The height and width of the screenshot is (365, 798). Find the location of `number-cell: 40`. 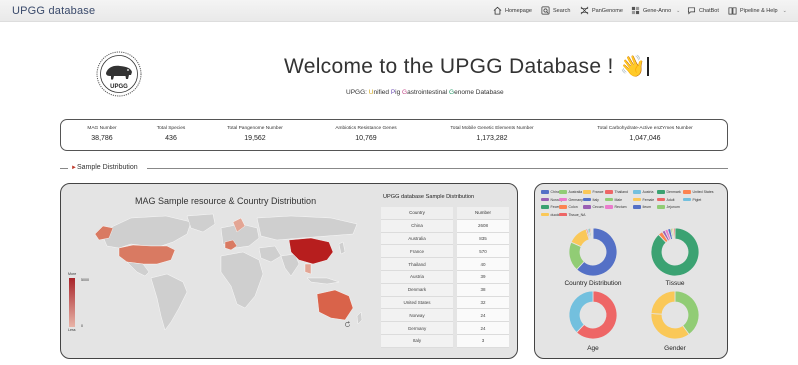

number-cell: 40 is located at coordinates (483, 264).